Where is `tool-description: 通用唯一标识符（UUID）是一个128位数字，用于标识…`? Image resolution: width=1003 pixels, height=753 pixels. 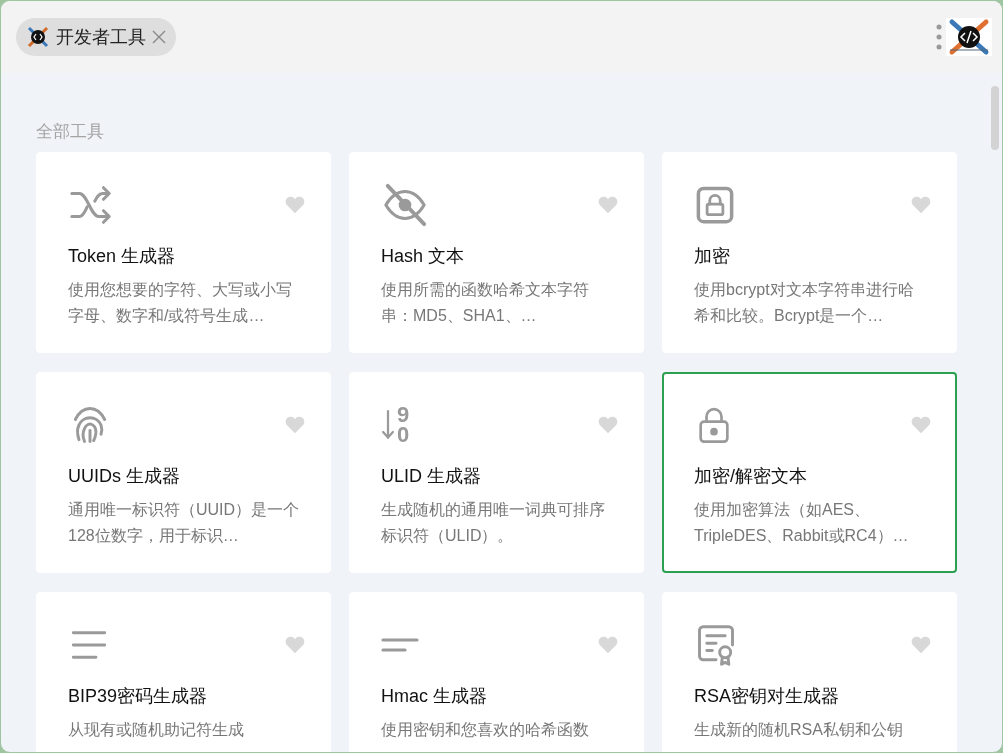
tool-description: 通用唯一标识符（UUID）是一个128位数字，用于标识… is located at coordinates (184, 523).